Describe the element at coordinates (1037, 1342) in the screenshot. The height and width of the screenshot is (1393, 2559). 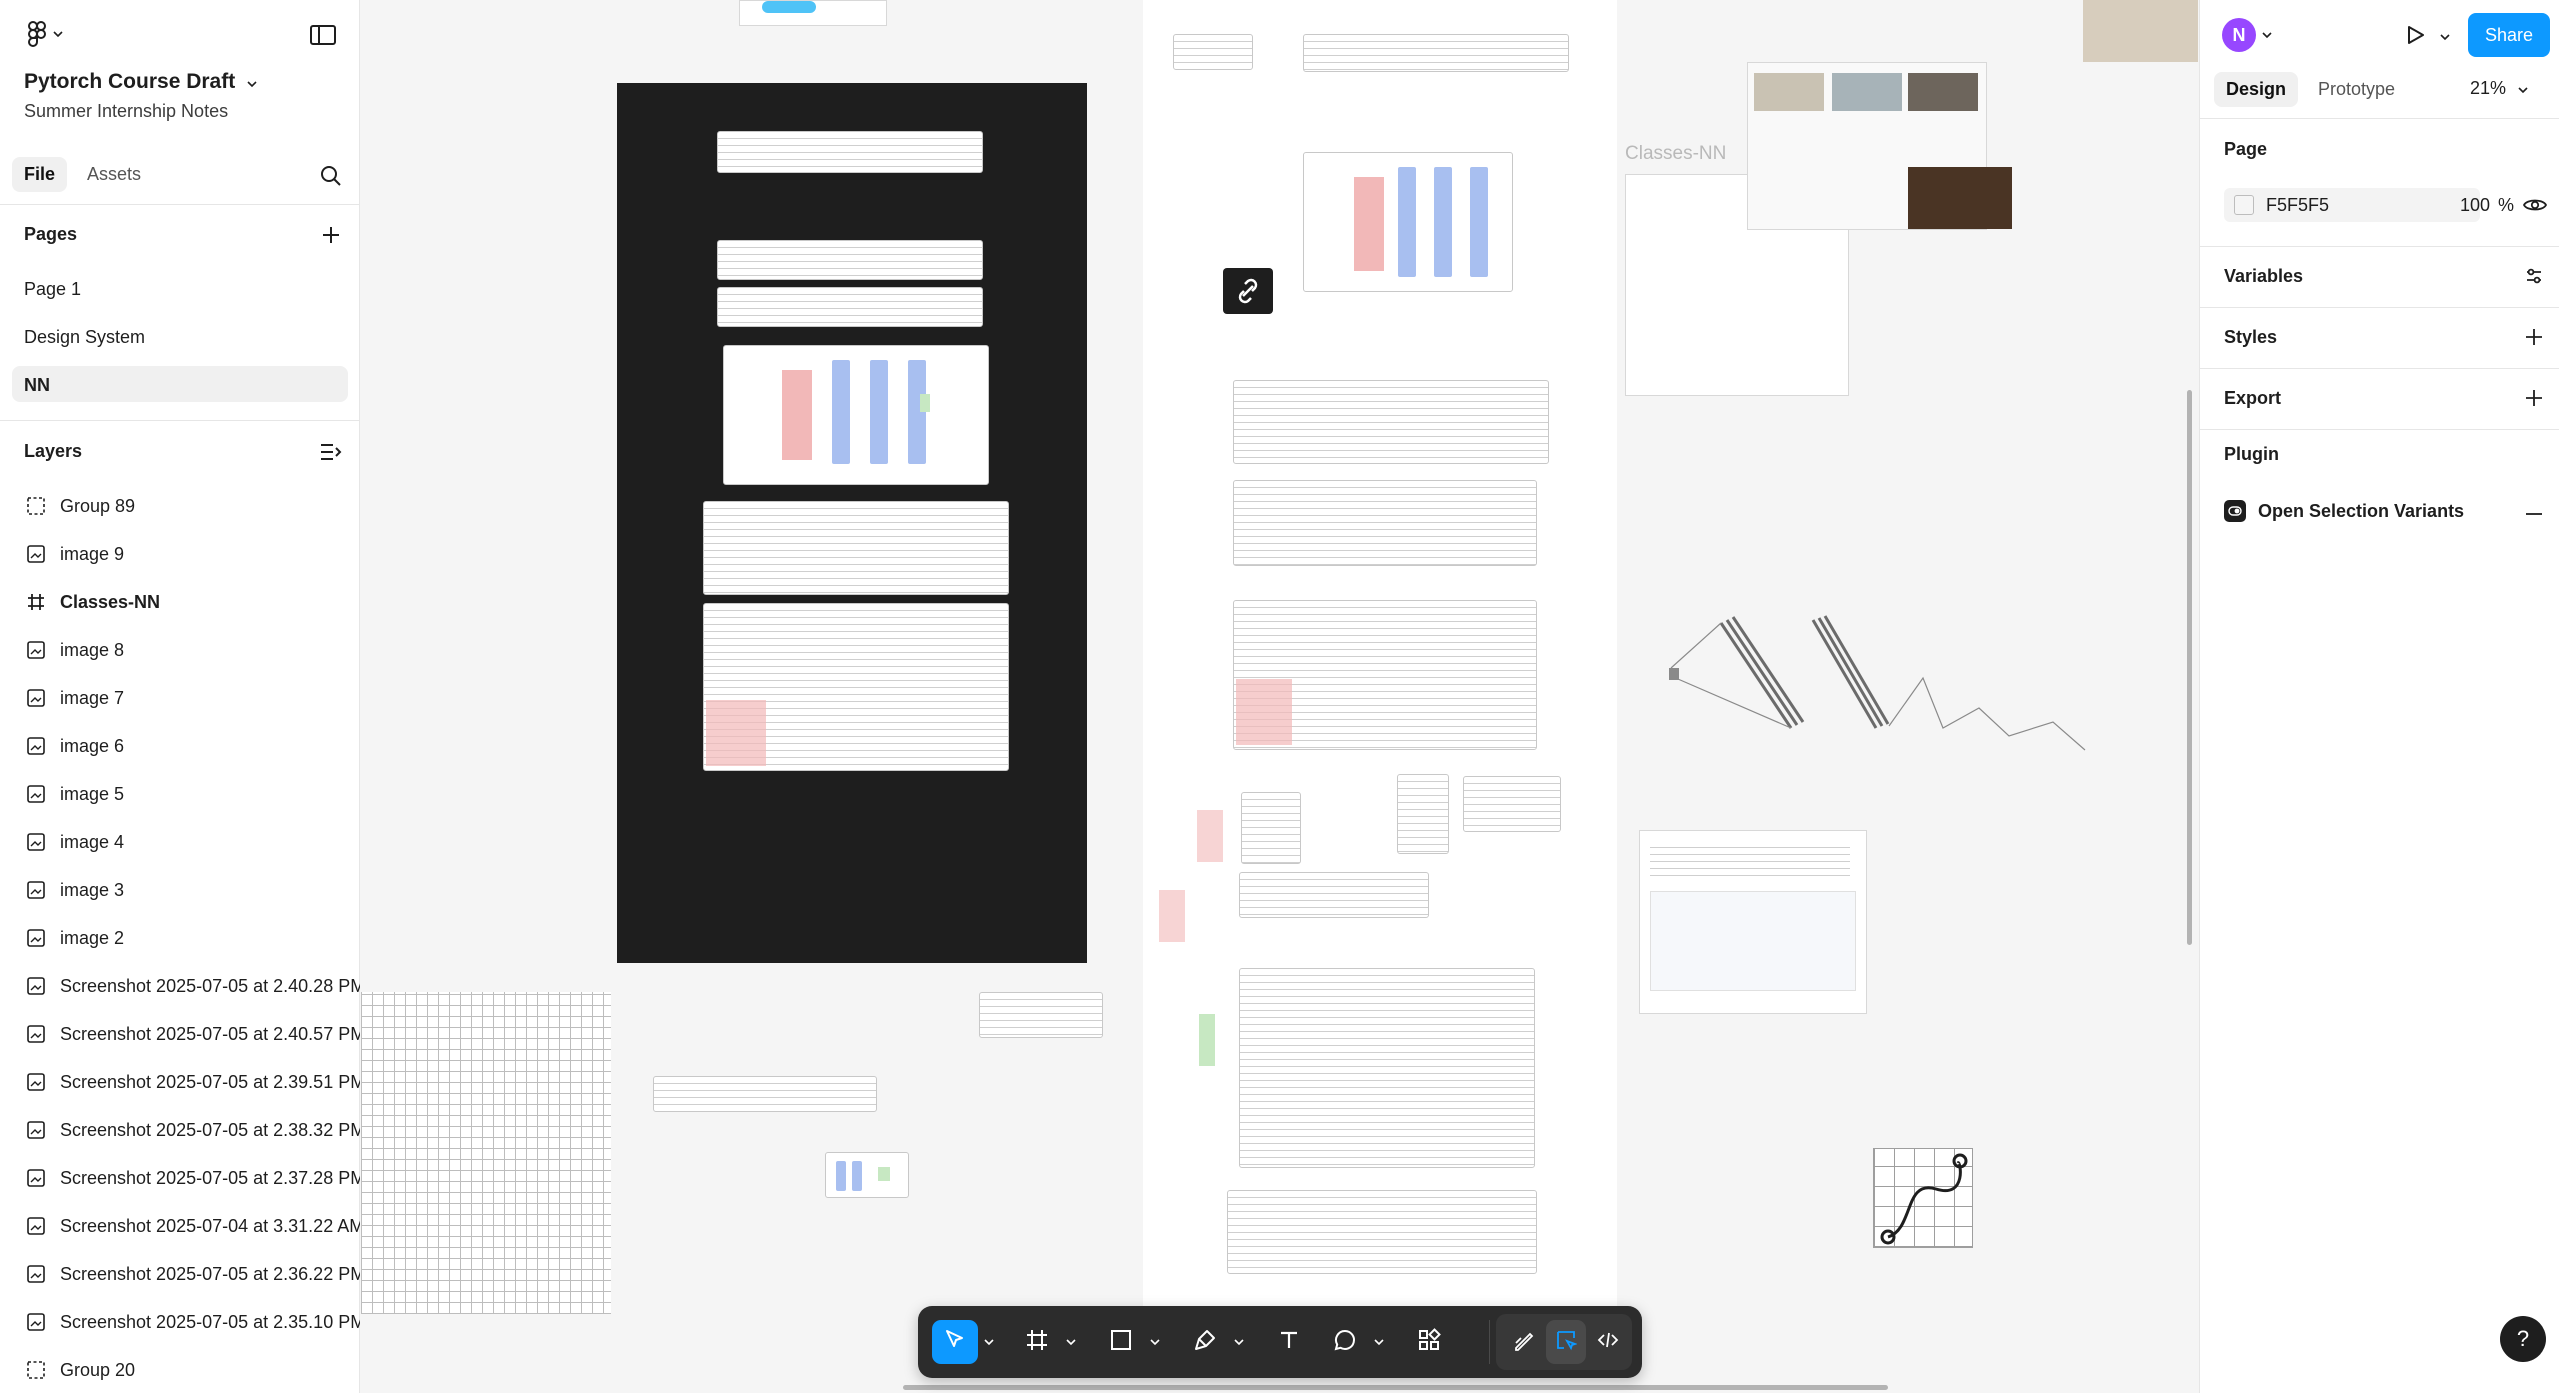
I see `frame-tool` at that location.